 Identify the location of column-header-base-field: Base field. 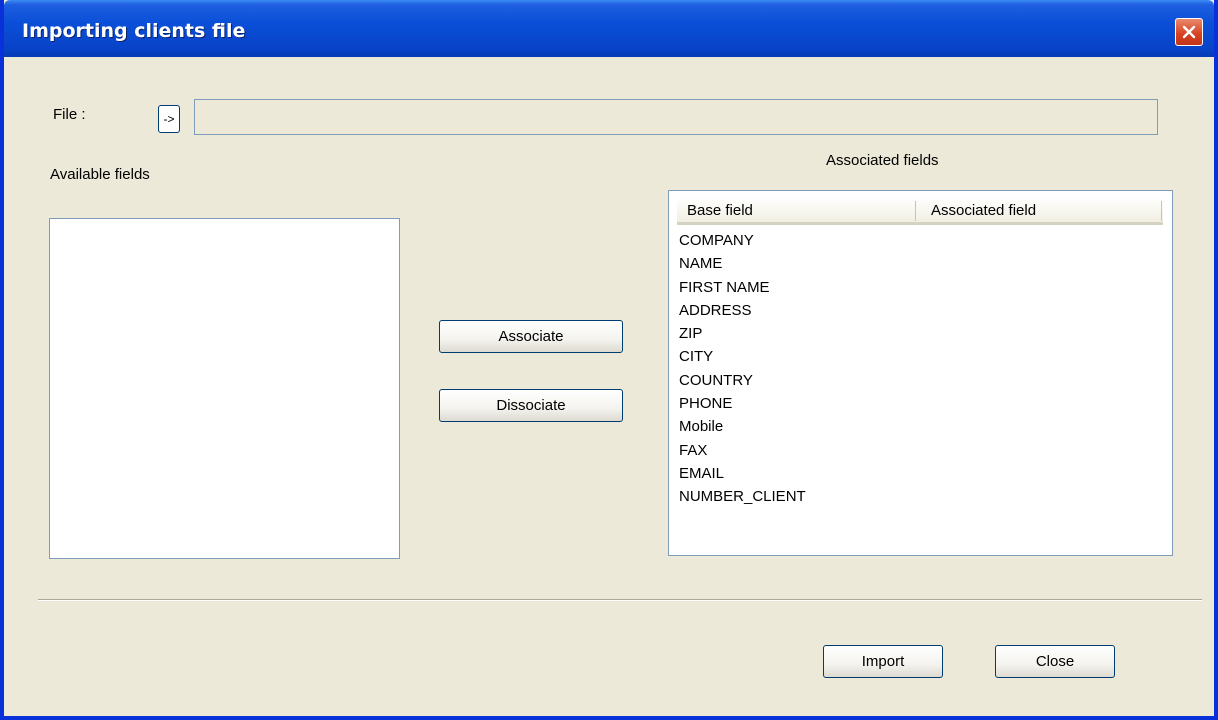
(720, 210).